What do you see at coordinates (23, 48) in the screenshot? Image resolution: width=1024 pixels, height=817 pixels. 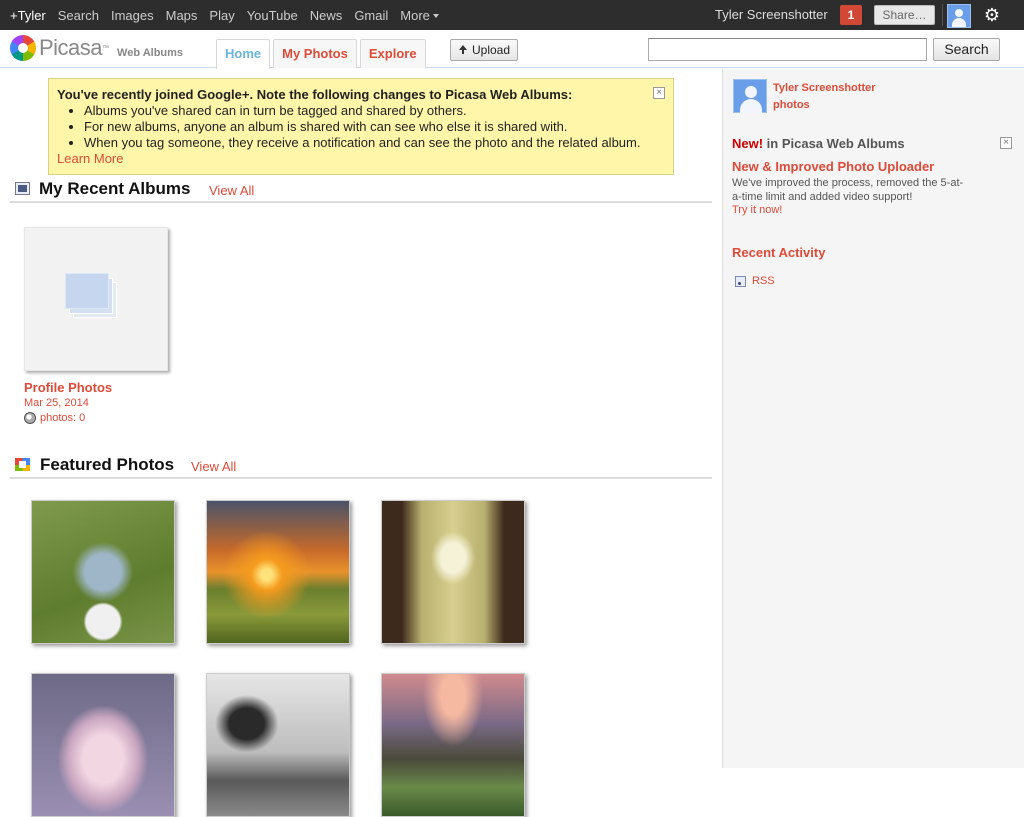 I see `picasa-logo-icon` at bounding box center [23, 48].